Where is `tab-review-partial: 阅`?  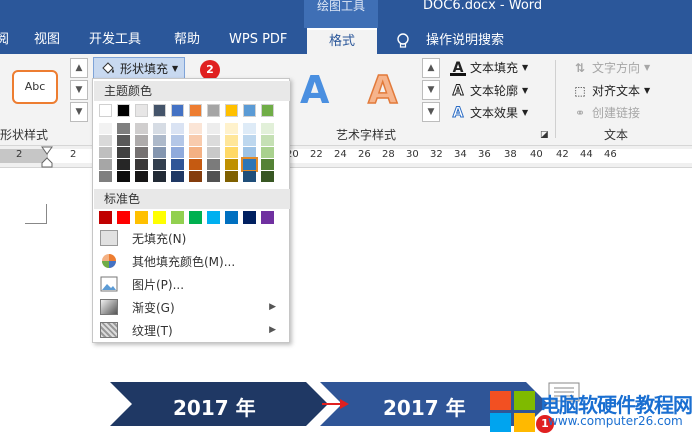 tab-review-partial: 阅 is located at coordinates (4, 41).